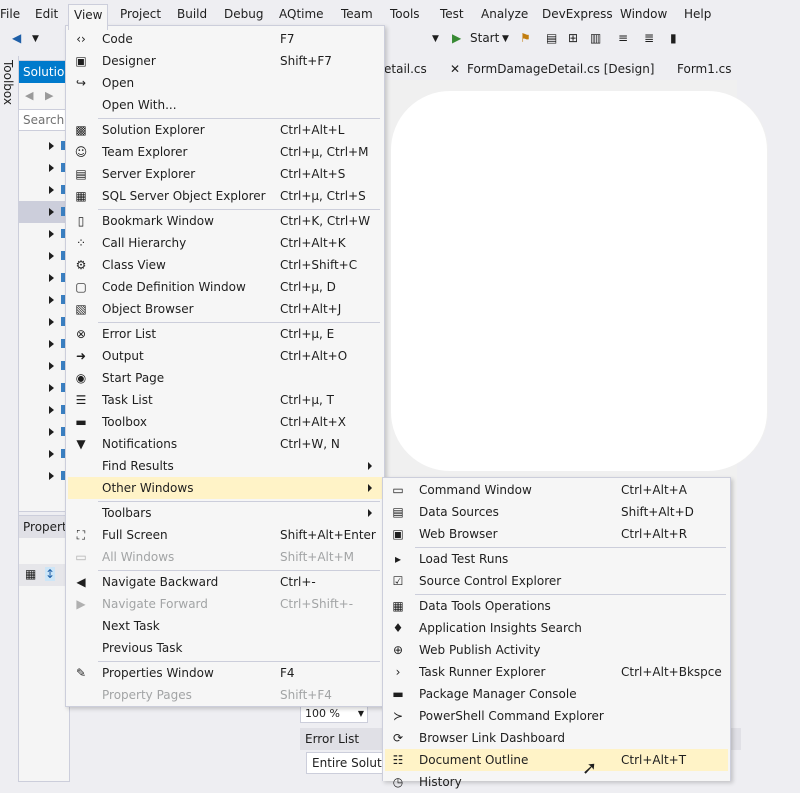 The image size is (800, 793). What do you see at coordinates (405, 69) in the screenshot?
I see `tab-detail-cs: etail.cs` at bounding box center [405, 69].